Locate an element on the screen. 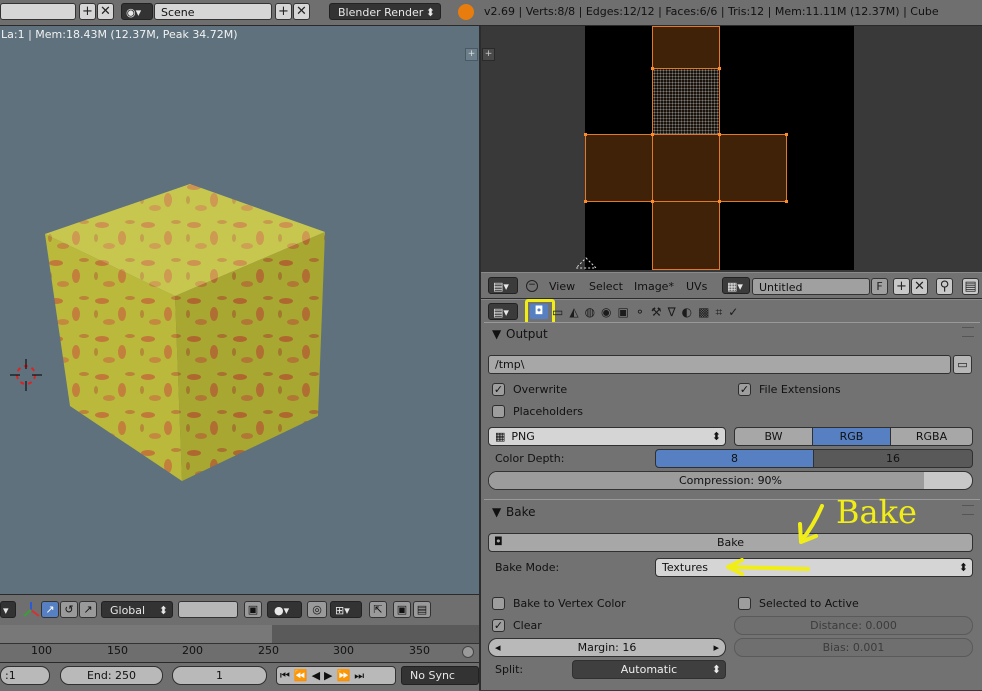  unlink-image-button: ✕ is located at coordinates (919, 286).